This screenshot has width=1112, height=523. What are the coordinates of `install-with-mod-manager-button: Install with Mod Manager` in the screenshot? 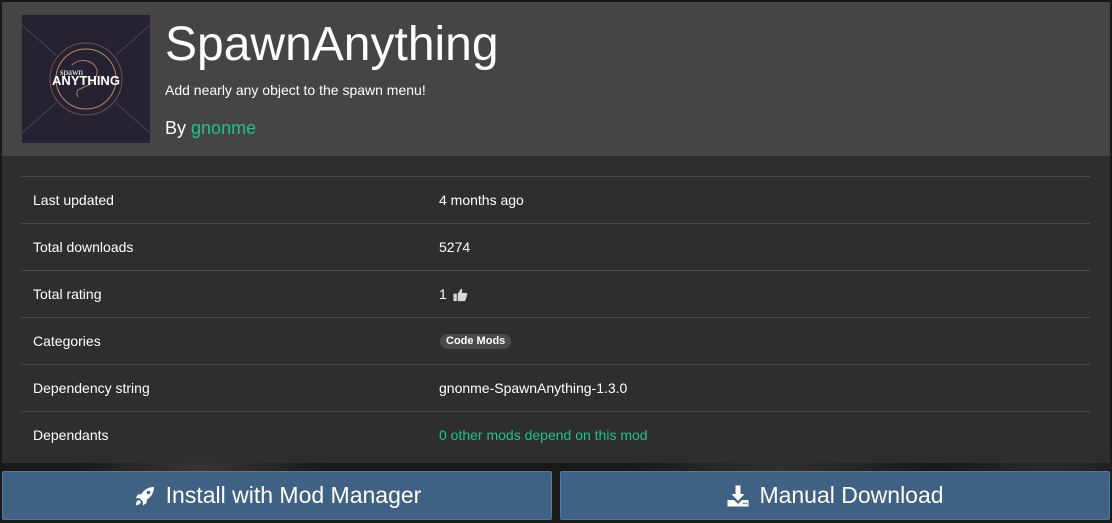 It's located at (277, 495).